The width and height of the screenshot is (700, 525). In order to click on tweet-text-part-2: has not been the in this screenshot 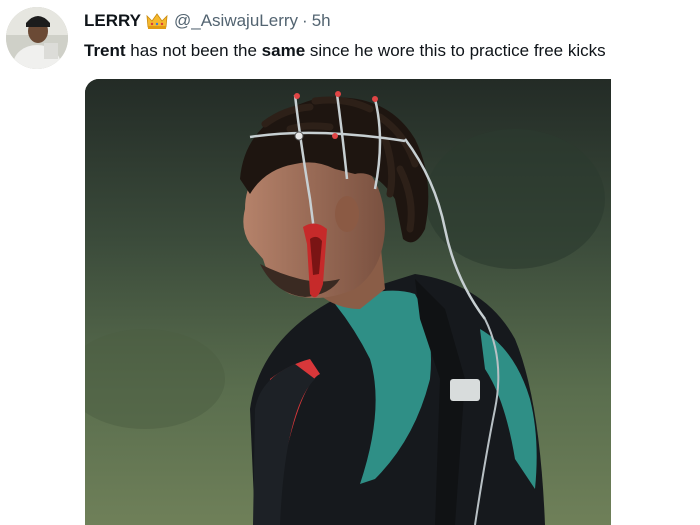, I will do `click(193, 50)`.